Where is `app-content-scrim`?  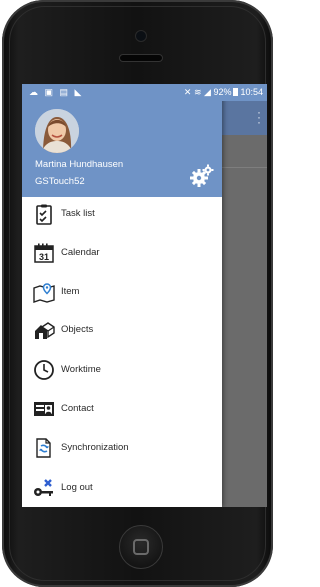 app-content-scrim is located at coordinates (244, 321).